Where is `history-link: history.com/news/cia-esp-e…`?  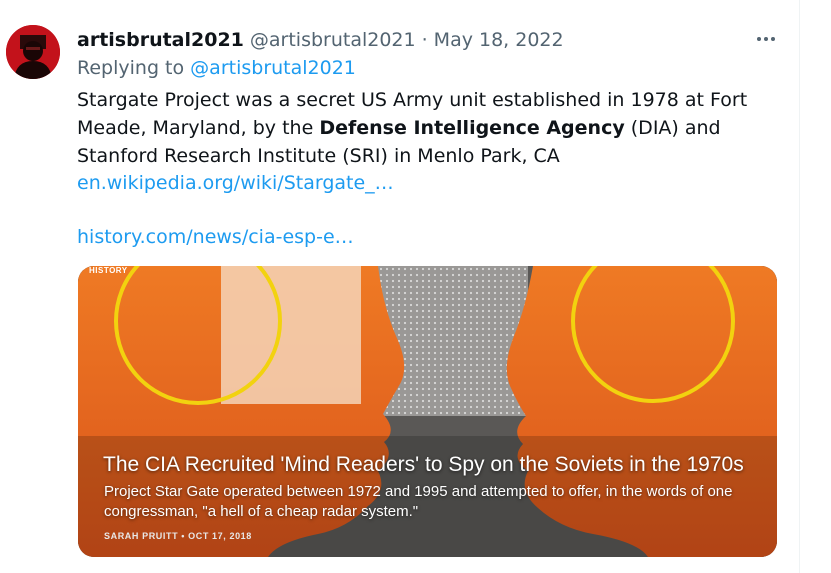 history-link: history.com/news/cia-esp-e… is located at coordinates (215, 237).